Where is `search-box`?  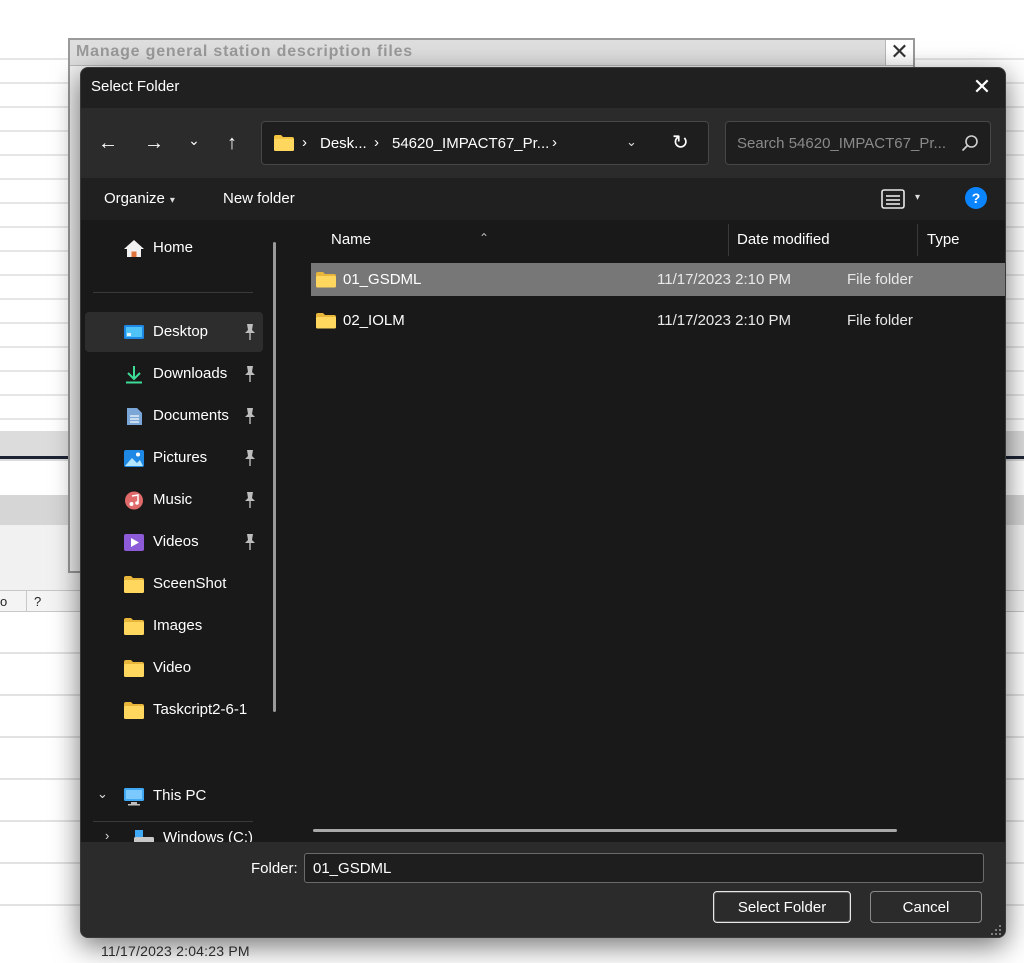 search-box is located at coordinates (858, 143).